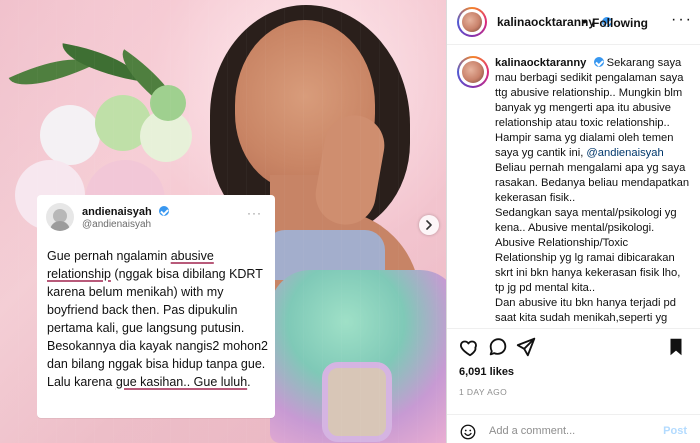 This screenshot has width=700, height=443. Describe the element at coordinates (620, 23) in the screenshot. I see `following-button: Following` at that location.